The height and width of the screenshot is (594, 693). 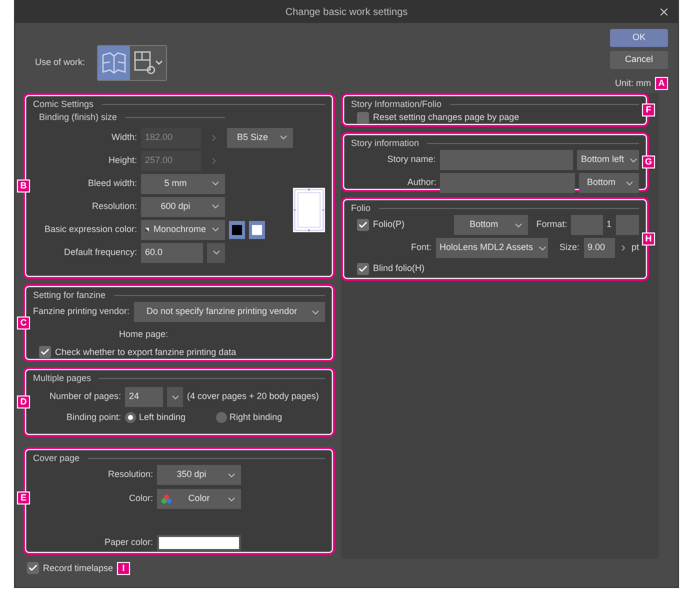 What do you see at coordinates (123, 568) in the screenshot?
I see `callout-label: I` at bounding box center [123, 568].